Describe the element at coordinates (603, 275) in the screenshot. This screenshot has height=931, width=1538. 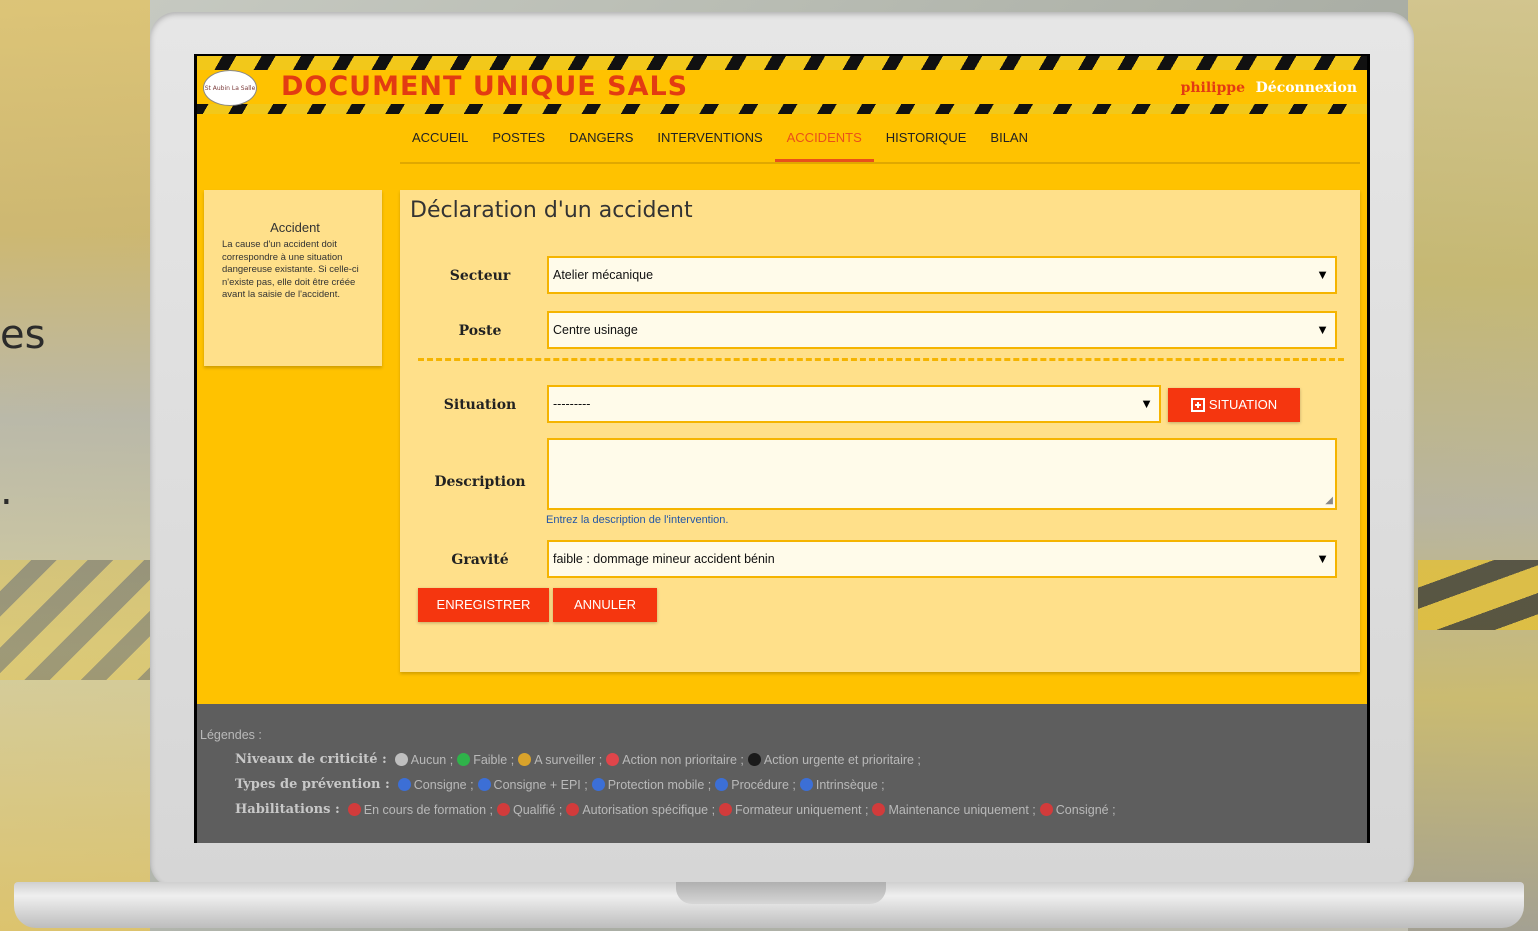
I see `secteur-value: Atelier mécanique` at that location.